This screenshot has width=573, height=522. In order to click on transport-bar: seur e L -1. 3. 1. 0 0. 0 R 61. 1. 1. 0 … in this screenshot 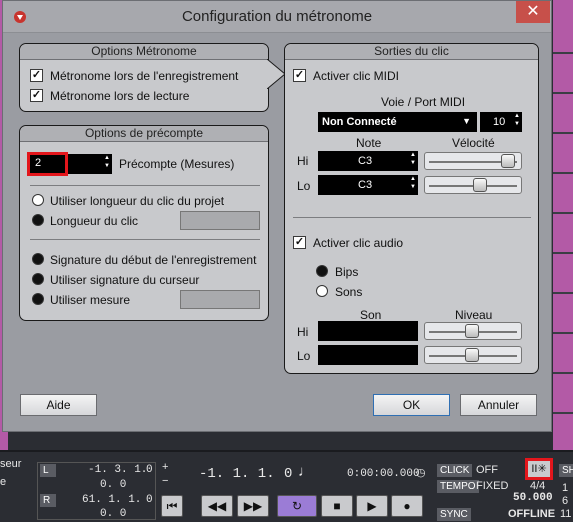, I will do `click(286, 486)`.